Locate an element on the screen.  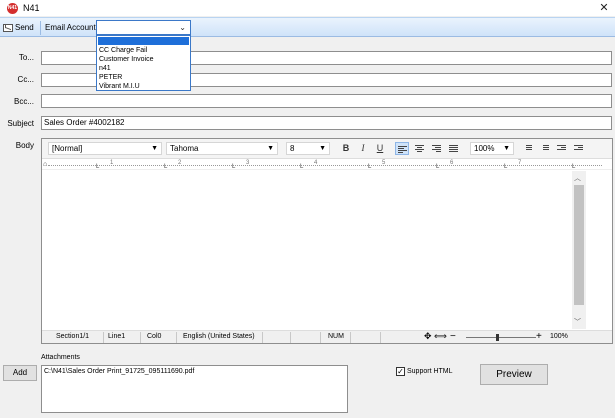
zoom-slider-thumb is located at coordinates (497, 337).